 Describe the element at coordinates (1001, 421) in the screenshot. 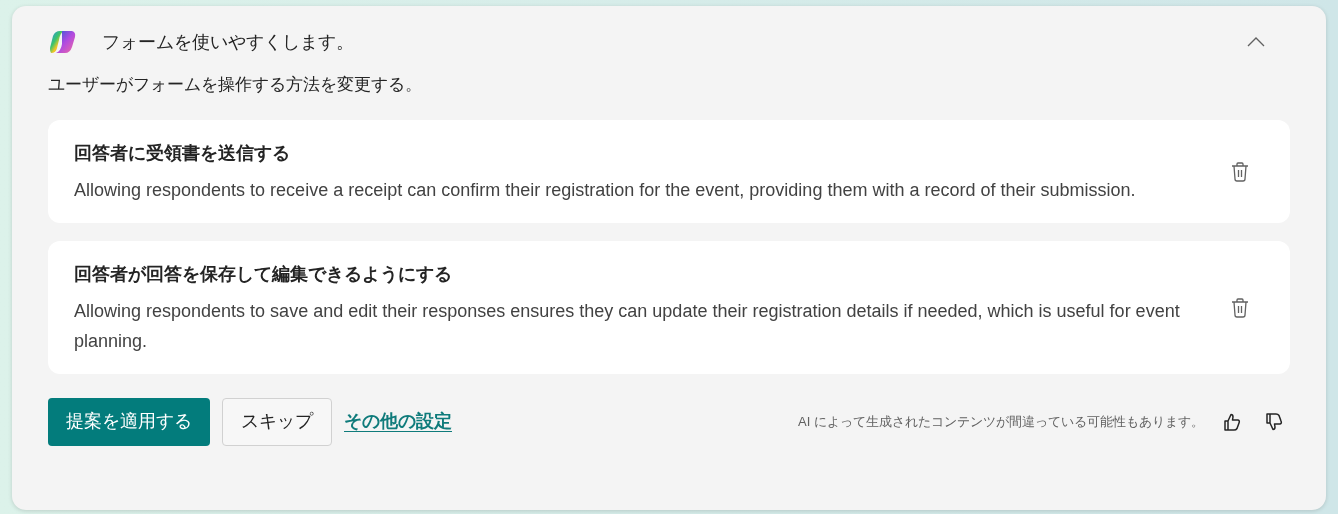

I see `ai-disclaimer: AI によって生成されたコンテンツが間違っている可能性もあります。` at that location.